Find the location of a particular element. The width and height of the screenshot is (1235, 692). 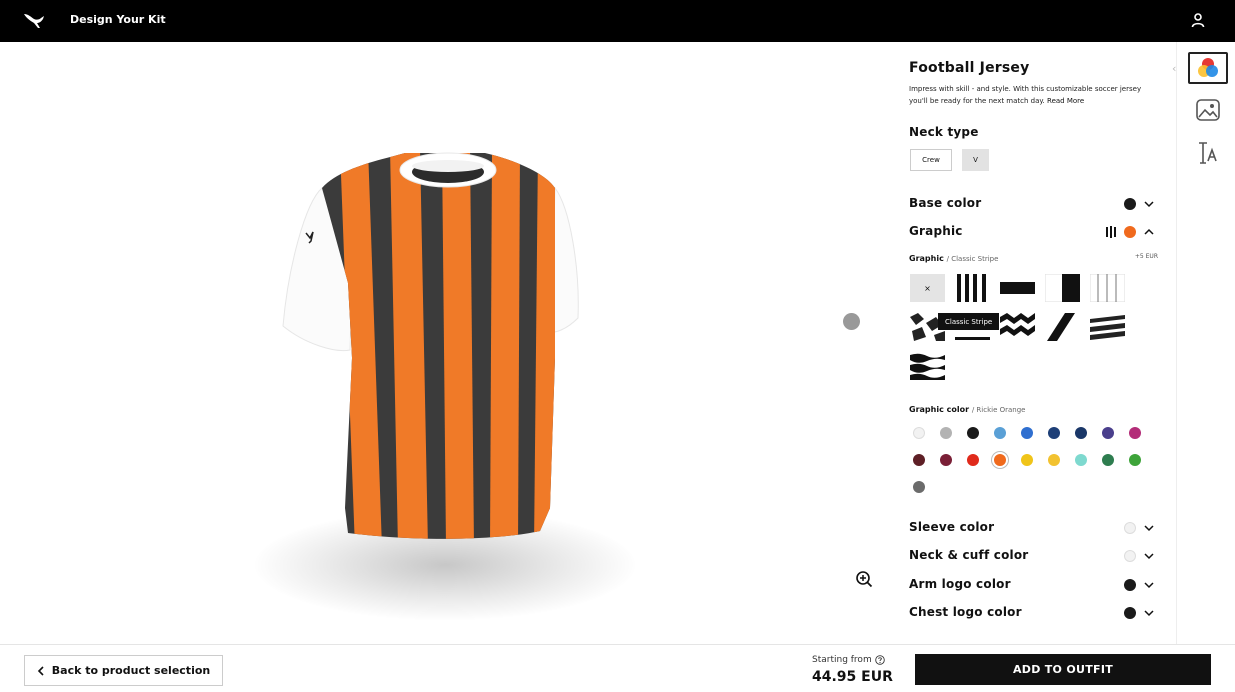

back-to-product-button: Back to product selection is located at coordinates (123, 670).